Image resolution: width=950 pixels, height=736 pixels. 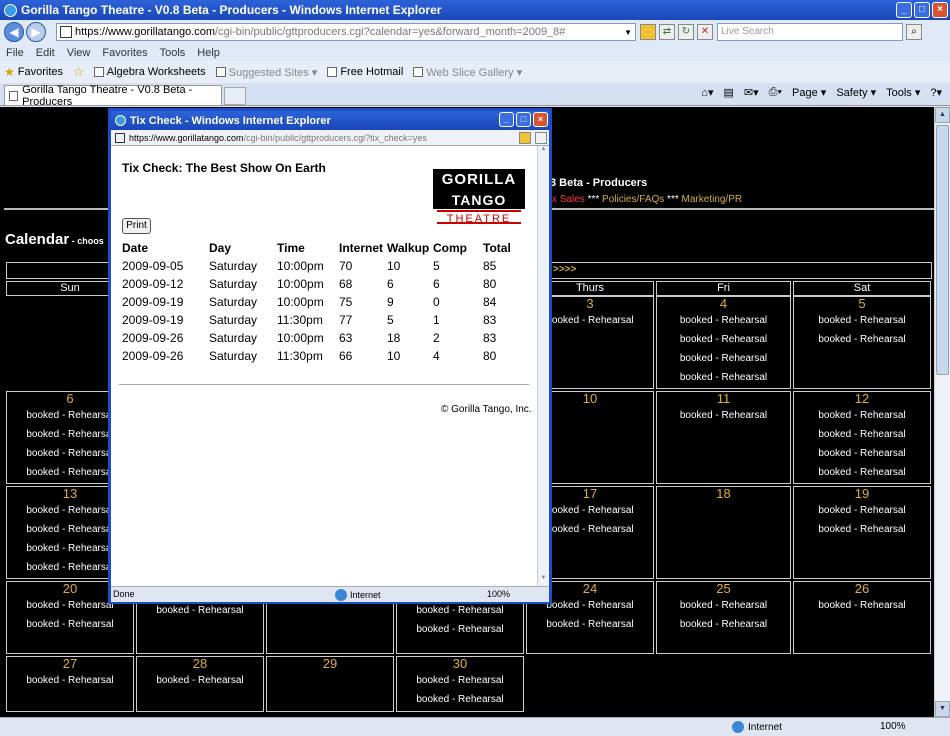 I want to click on calendar-day-cell: 29, so click(x=330, y=684).